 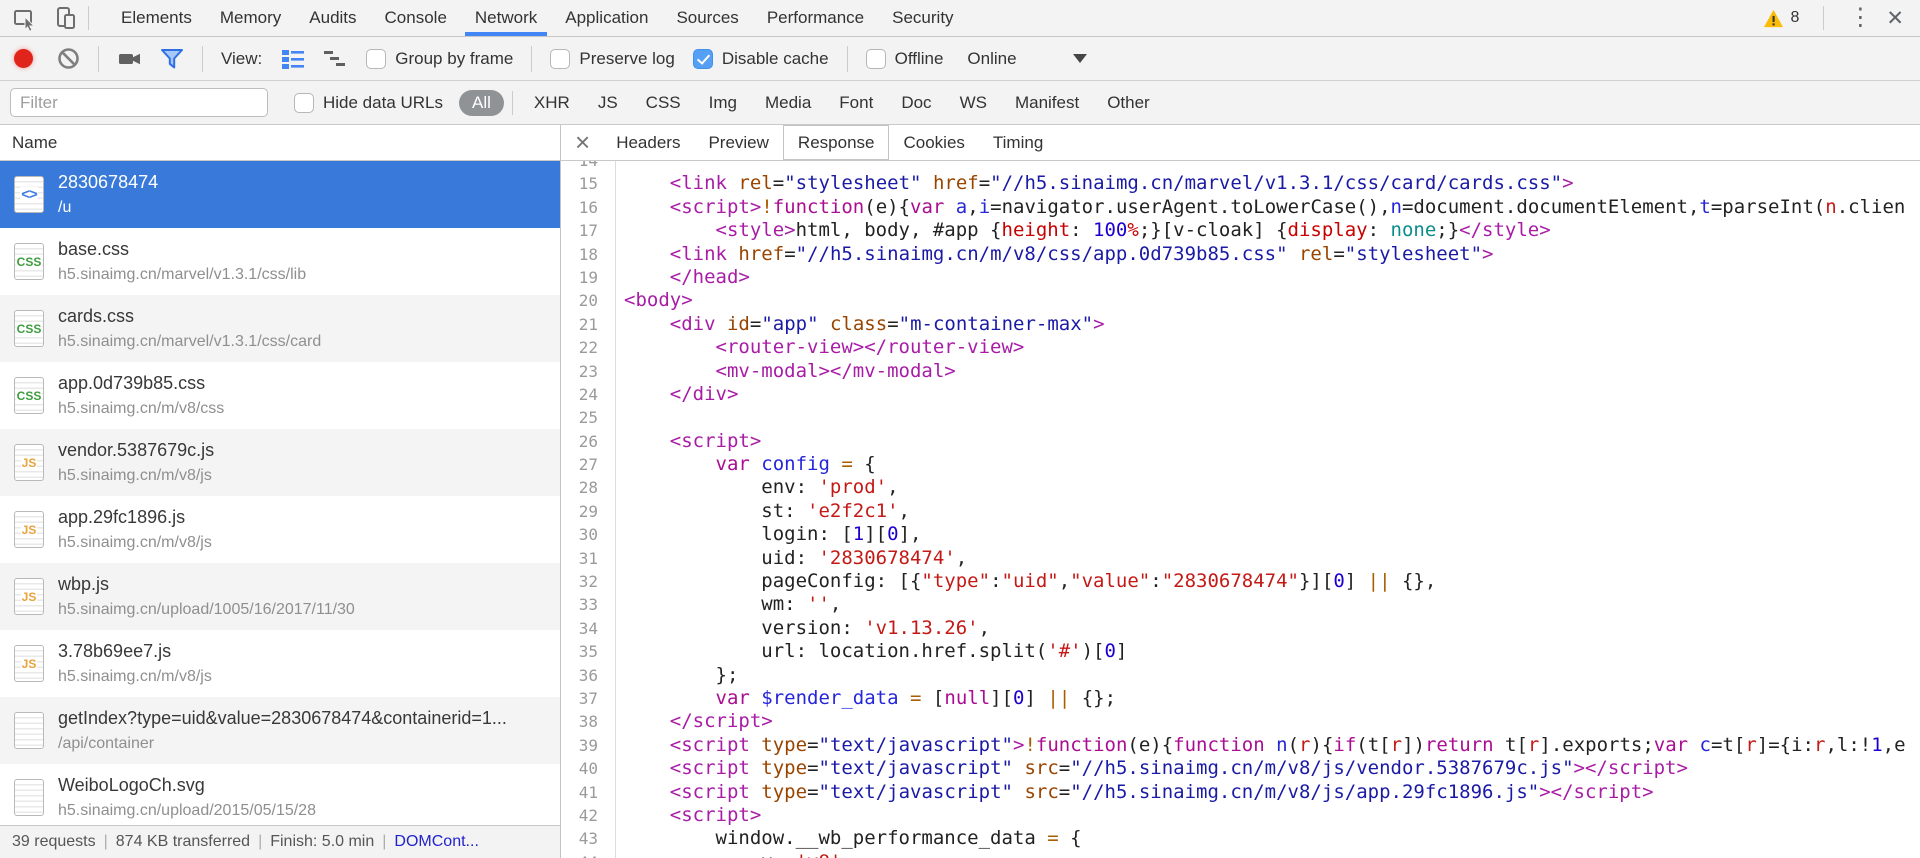 I want to click on overview-waterfall-icon, so click(x=335, y=59).